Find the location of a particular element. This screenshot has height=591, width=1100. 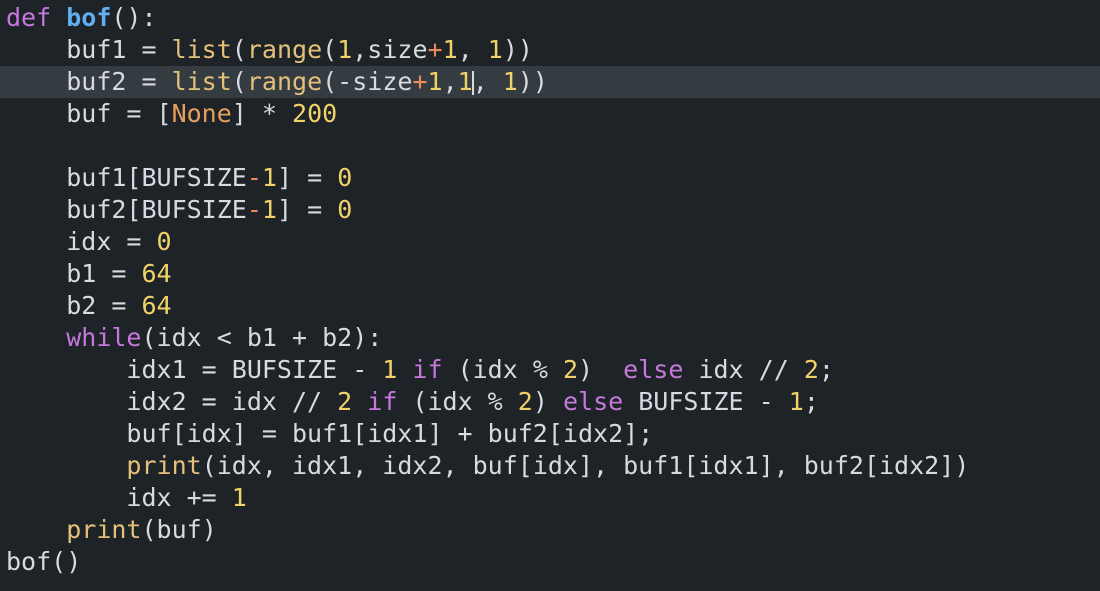

code-line: print(buf) is located at coordinates (550, 530).